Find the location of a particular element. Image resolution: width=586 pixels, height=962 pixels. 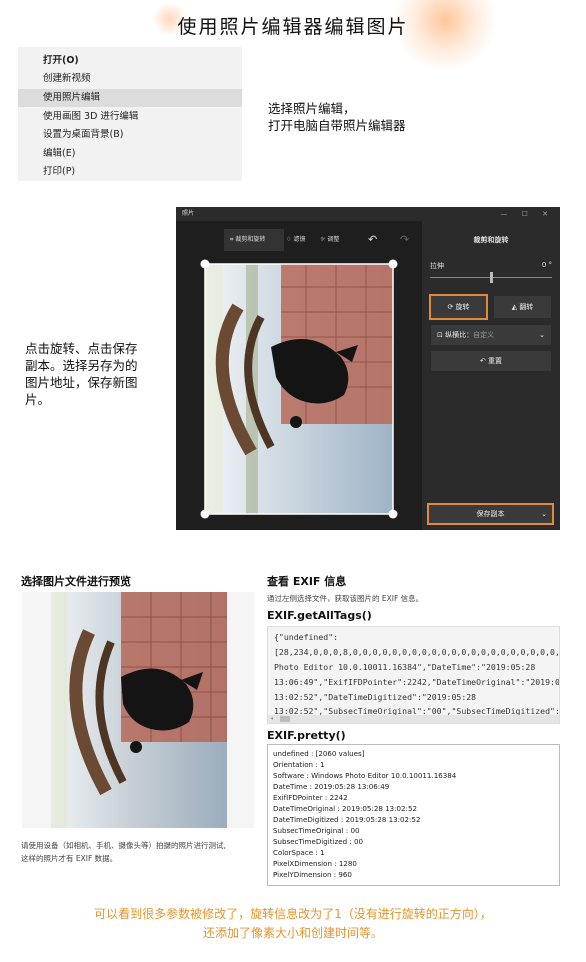

tab-crop-rotate: ⌗ 裁剪和旋转 is located at coordinates (247, 240).